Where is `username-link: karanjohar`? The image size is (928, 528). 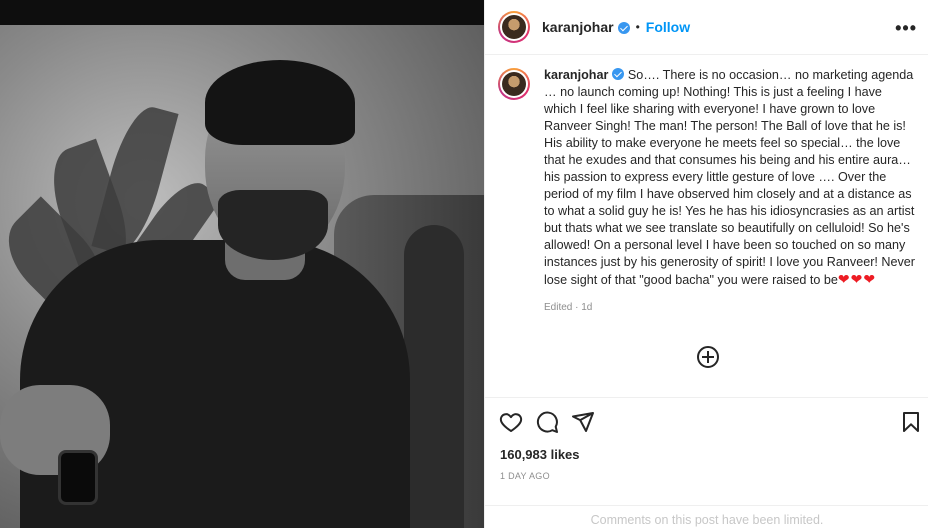 username-link: karanjohar is located at coordinates (578, 27).